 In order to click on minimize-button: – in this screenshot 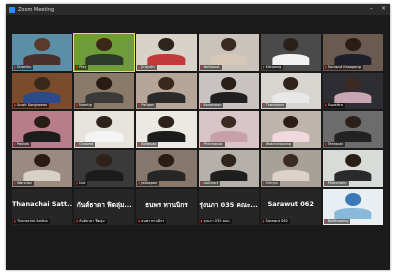, I will do `click(371, 9)`.